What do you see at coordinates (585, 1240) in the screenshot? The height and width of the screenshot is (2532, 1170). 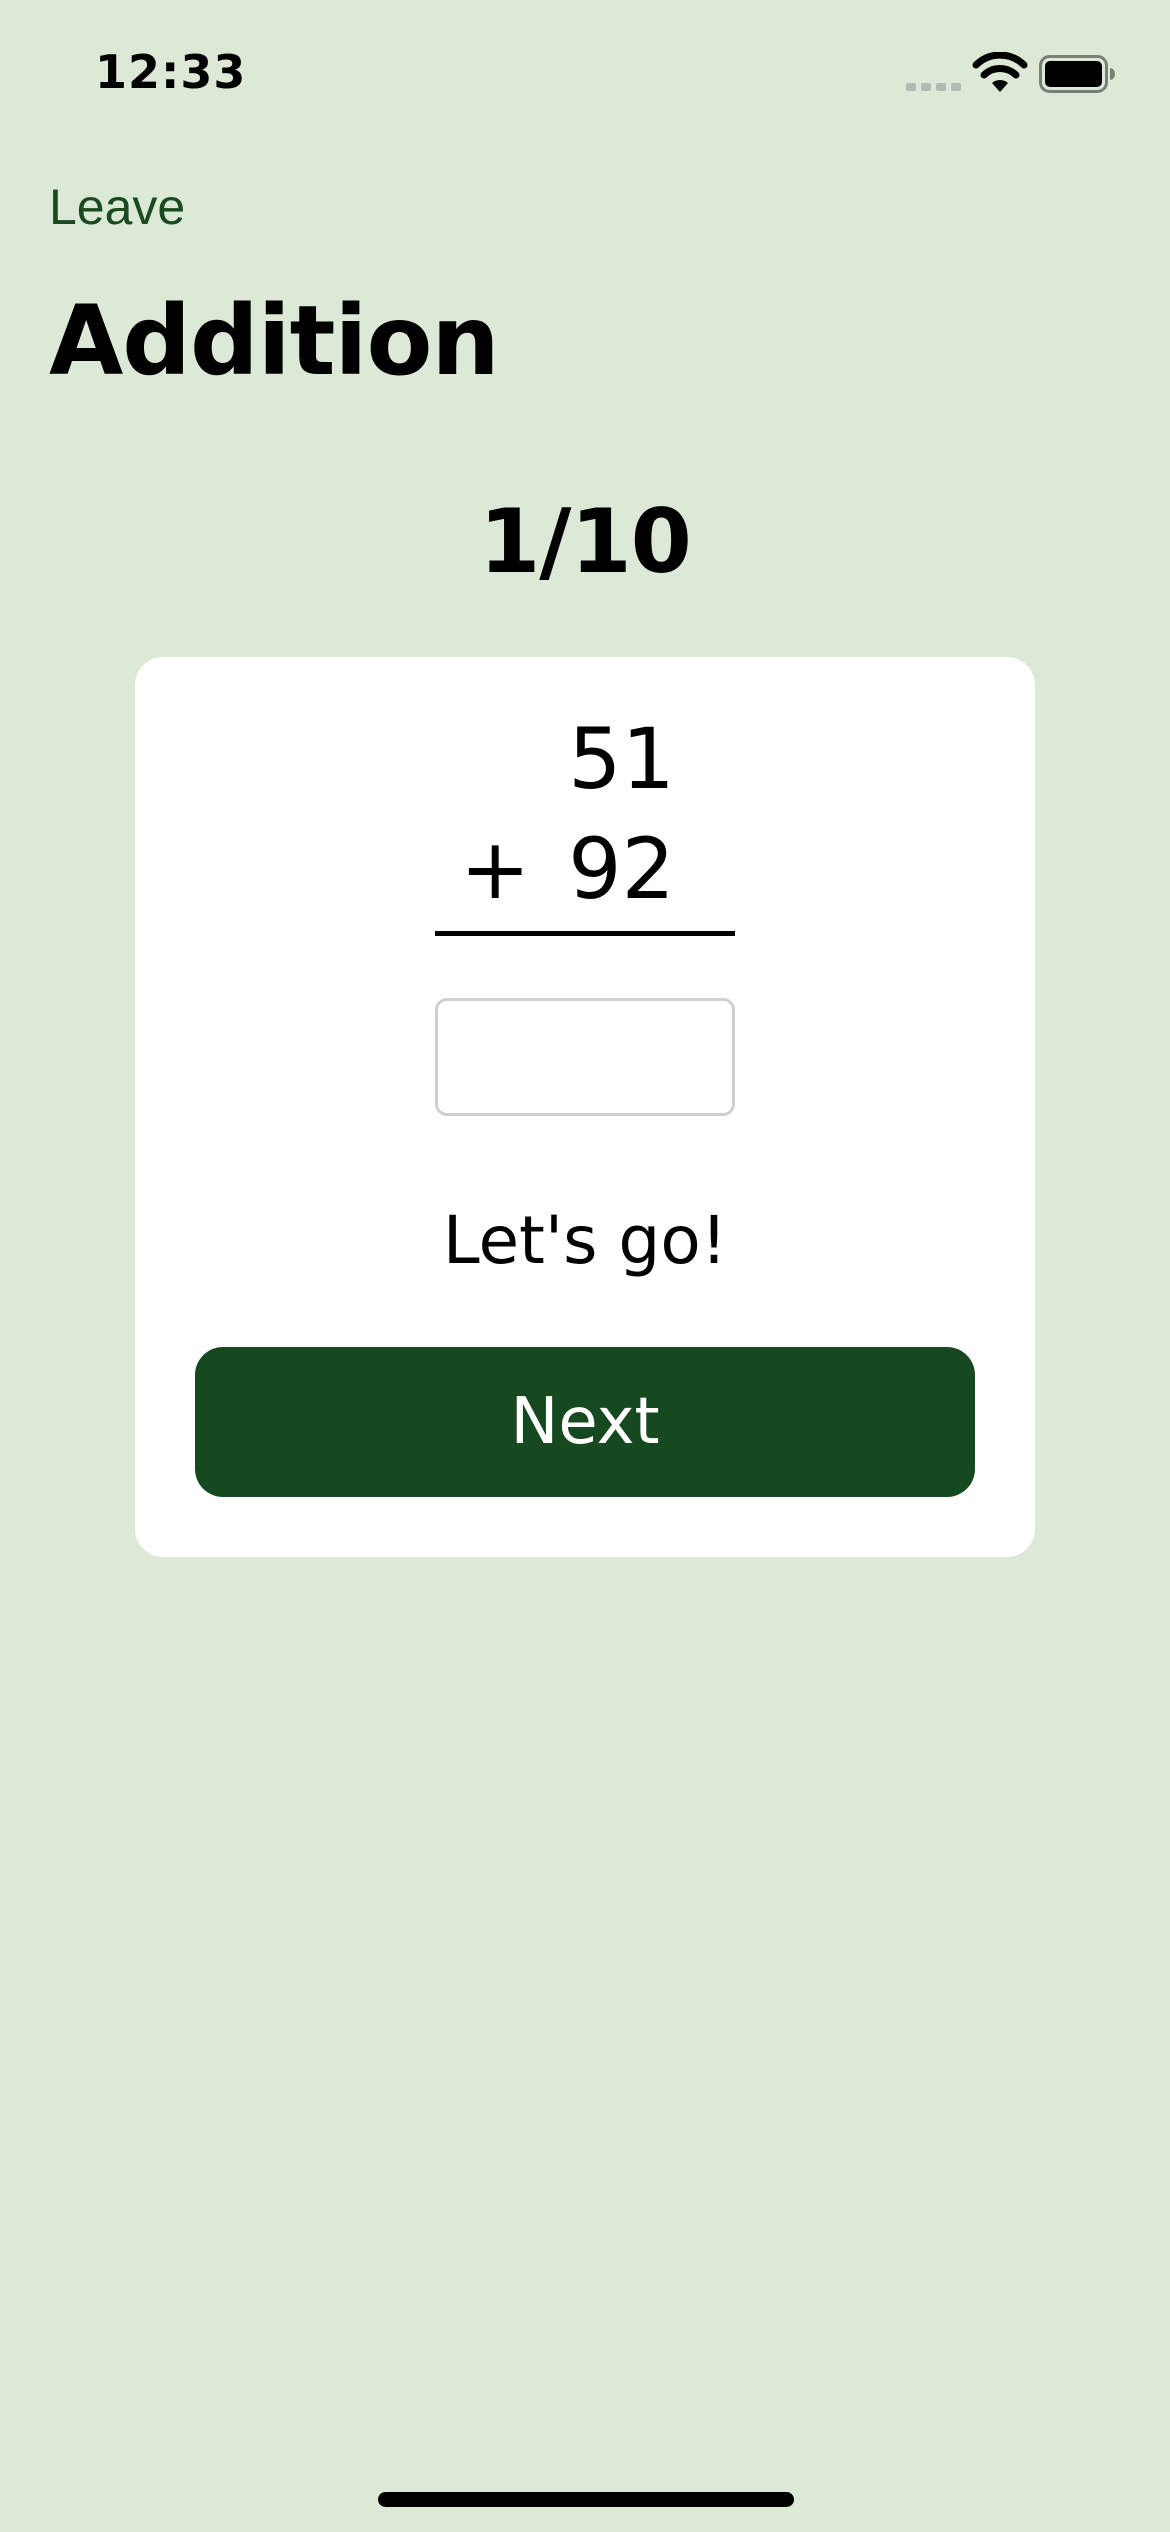 I see `feedback-message: Let's go!` at bounding box center [585, 1240].